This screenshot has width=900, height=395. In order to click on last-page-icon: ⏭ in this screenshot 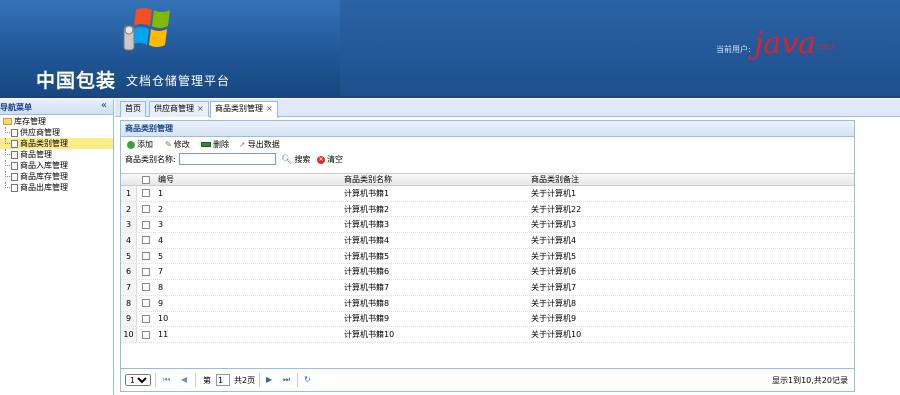, I will do `click(286, 380)`.